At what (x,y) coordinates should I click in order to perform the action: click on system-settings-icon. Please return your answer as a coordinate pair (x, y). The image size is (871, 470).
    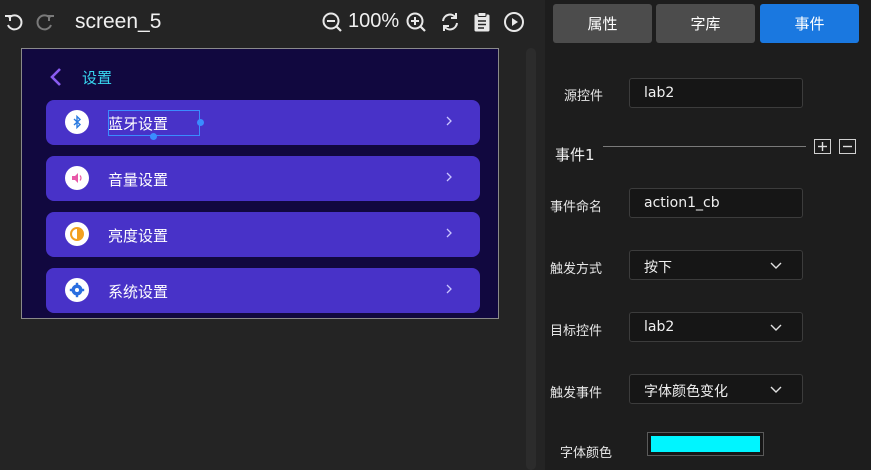
    Looking at the image, I should click on (77, 290).